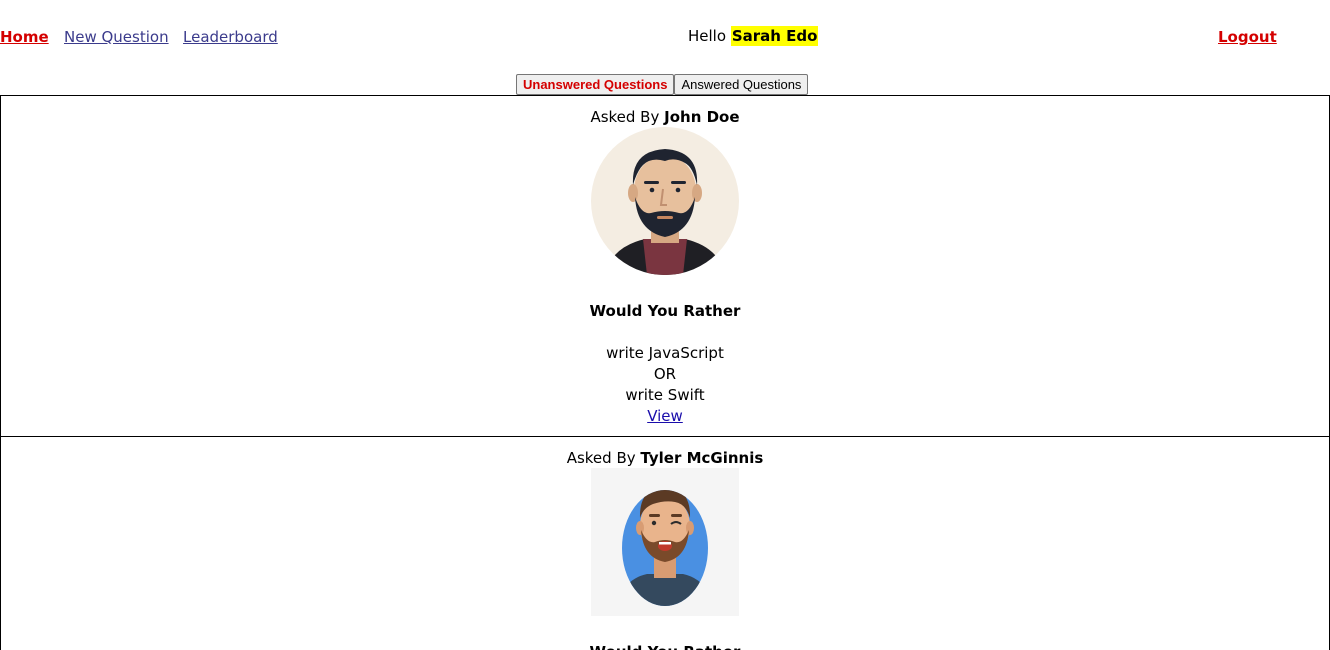  I want to click on poll-options: write JavaScript OR write Swift View, so click(665, 385).